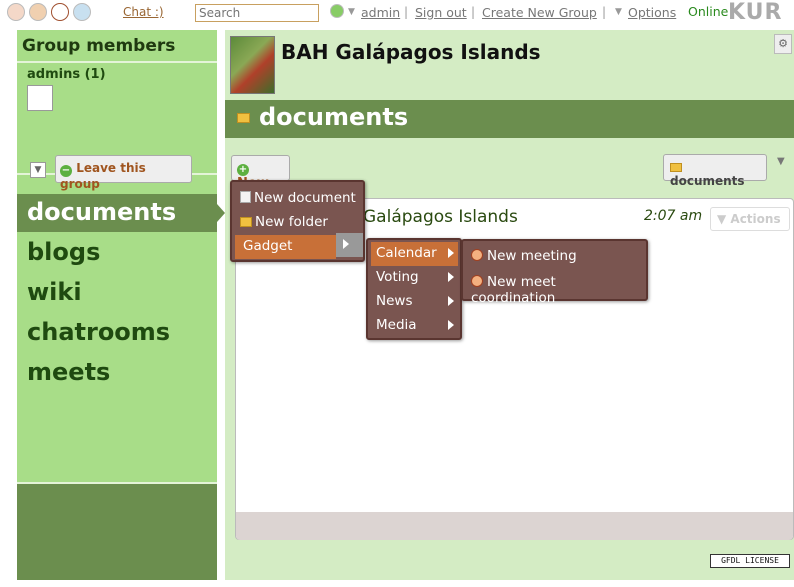 This screenshot has width=794, height=587. What do you see at coordinates (260, 173) in the screenshot?
I see `new-button: + New` at bounding box center [260, 173].